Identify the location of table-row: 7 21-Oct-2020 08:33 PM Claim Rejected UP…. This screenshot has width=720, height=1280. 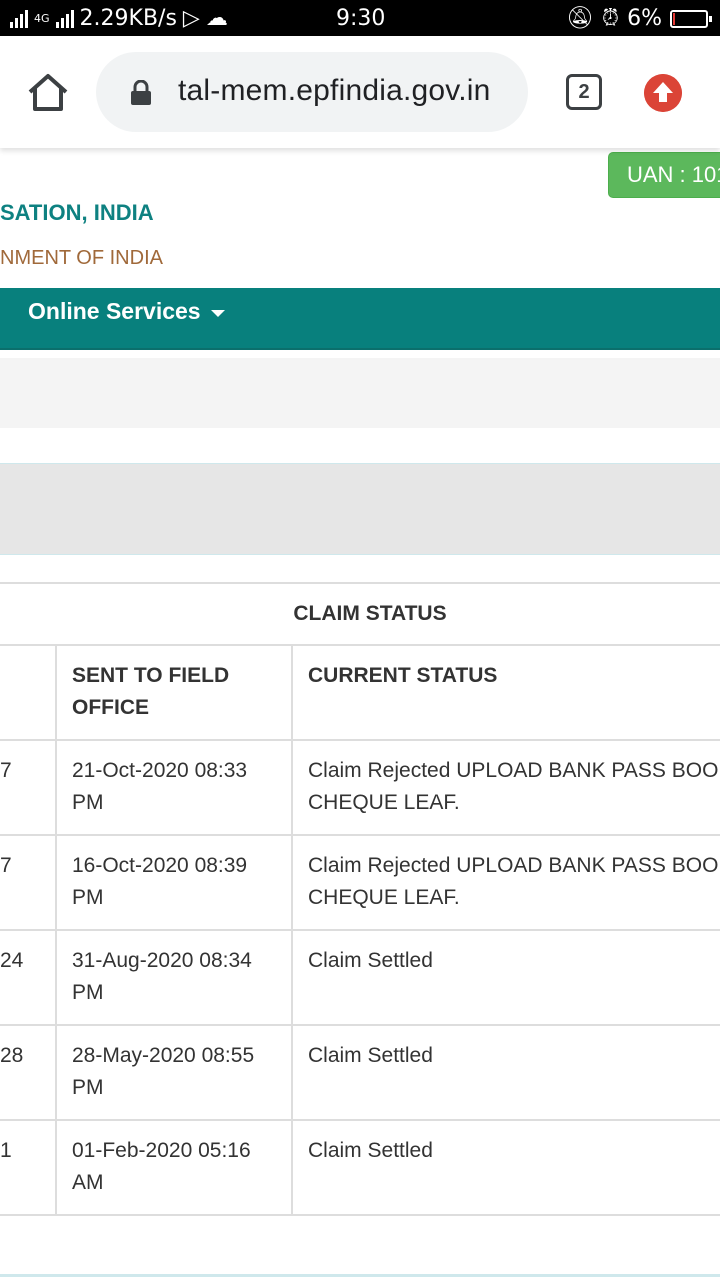
(360, 788).